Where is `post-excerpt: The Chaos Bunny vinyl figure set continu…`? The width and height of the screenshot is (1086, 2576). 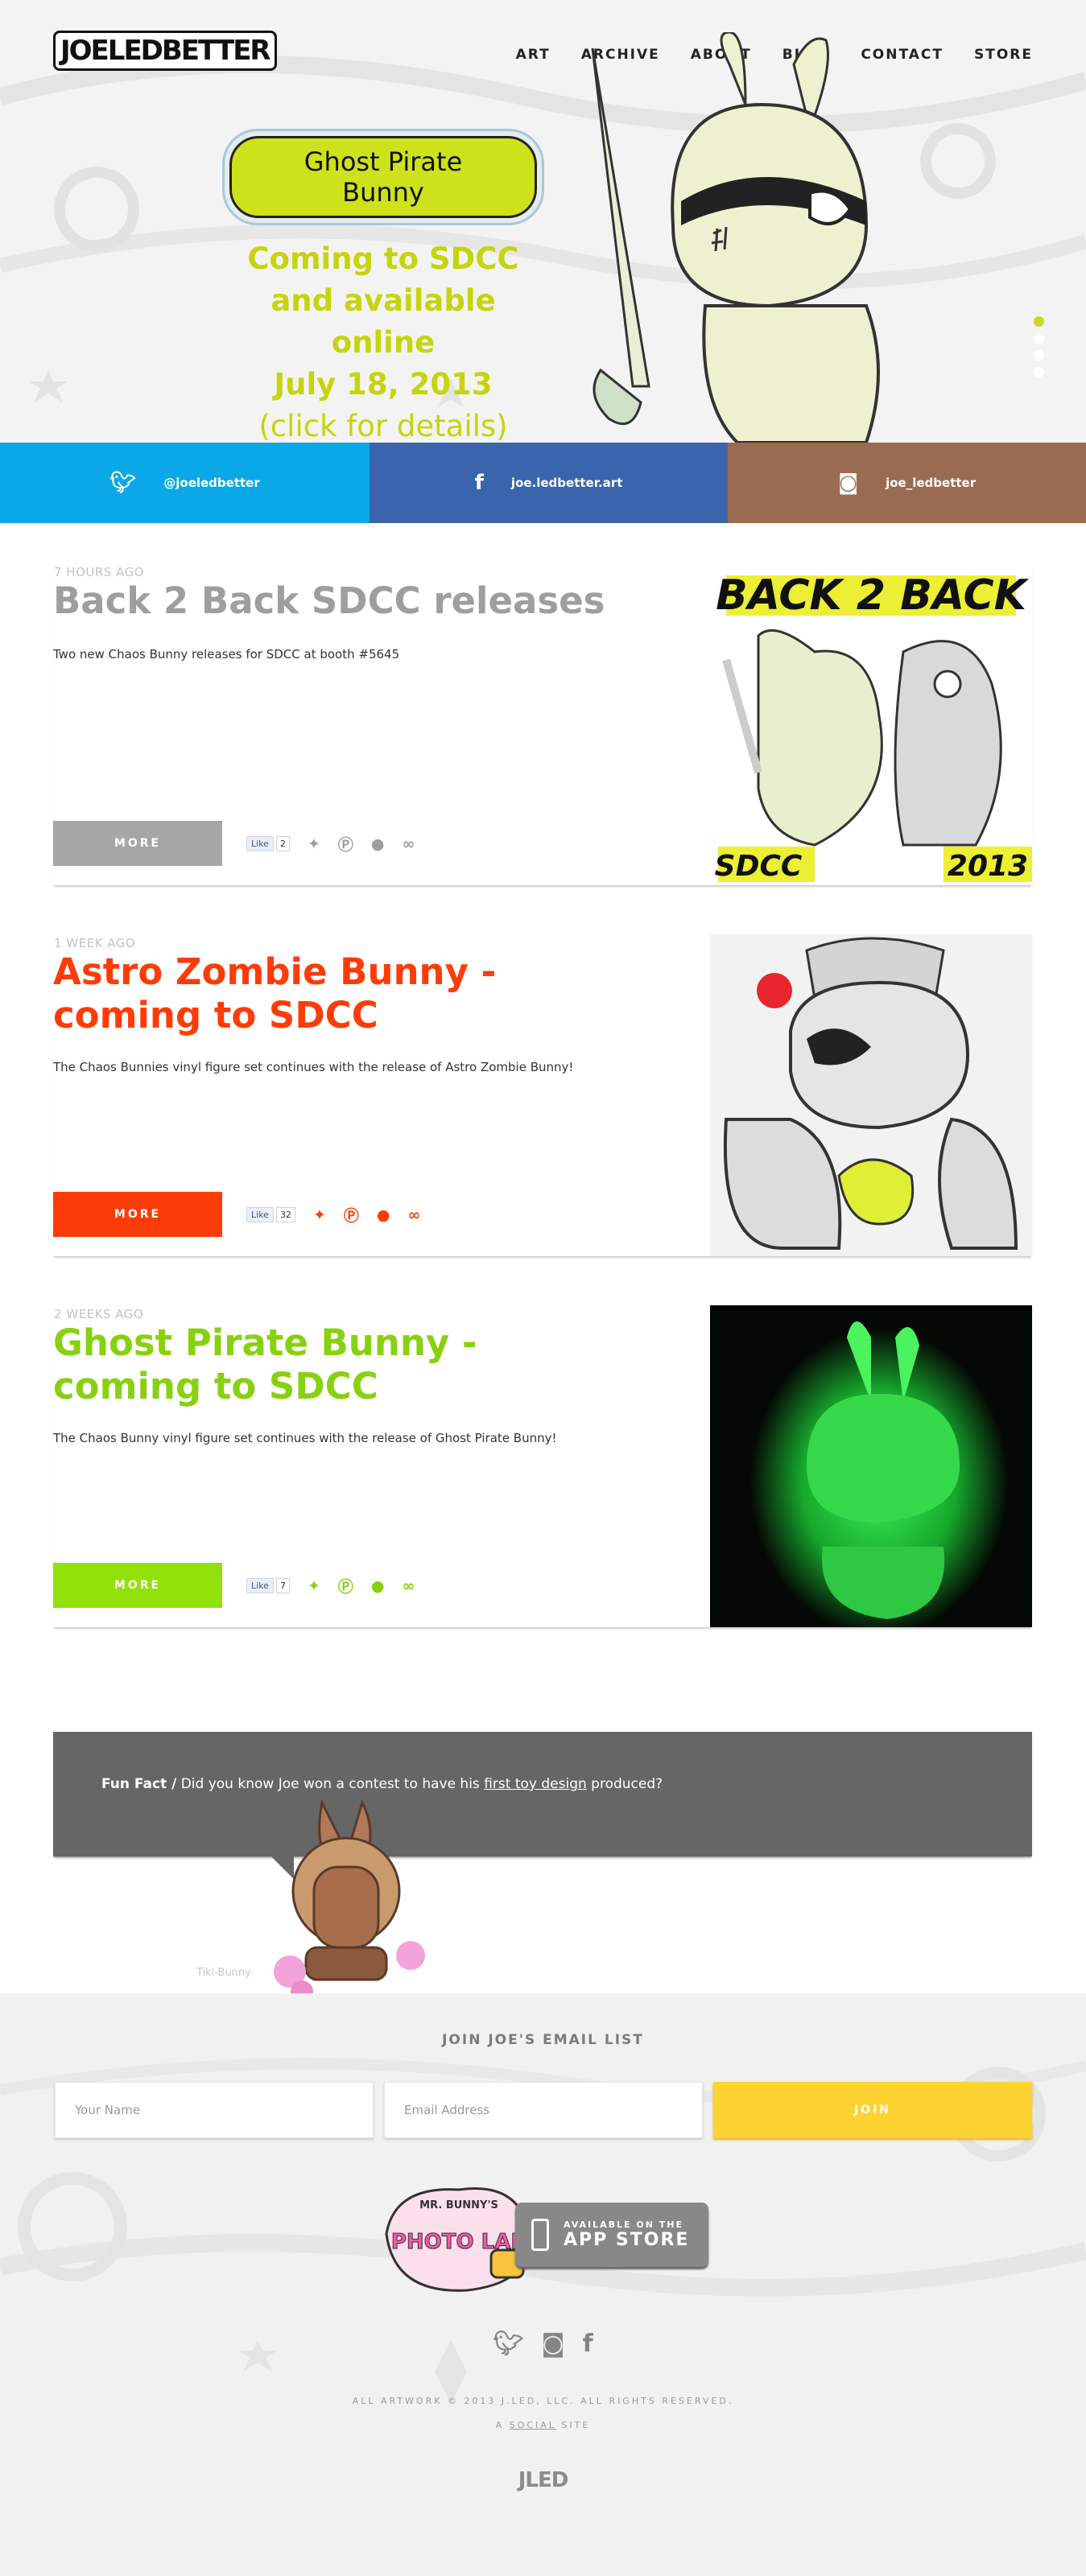
post-excerpt: The Chaos Bunny vinyl figure set continu… is located at coordinates (305, 1438).